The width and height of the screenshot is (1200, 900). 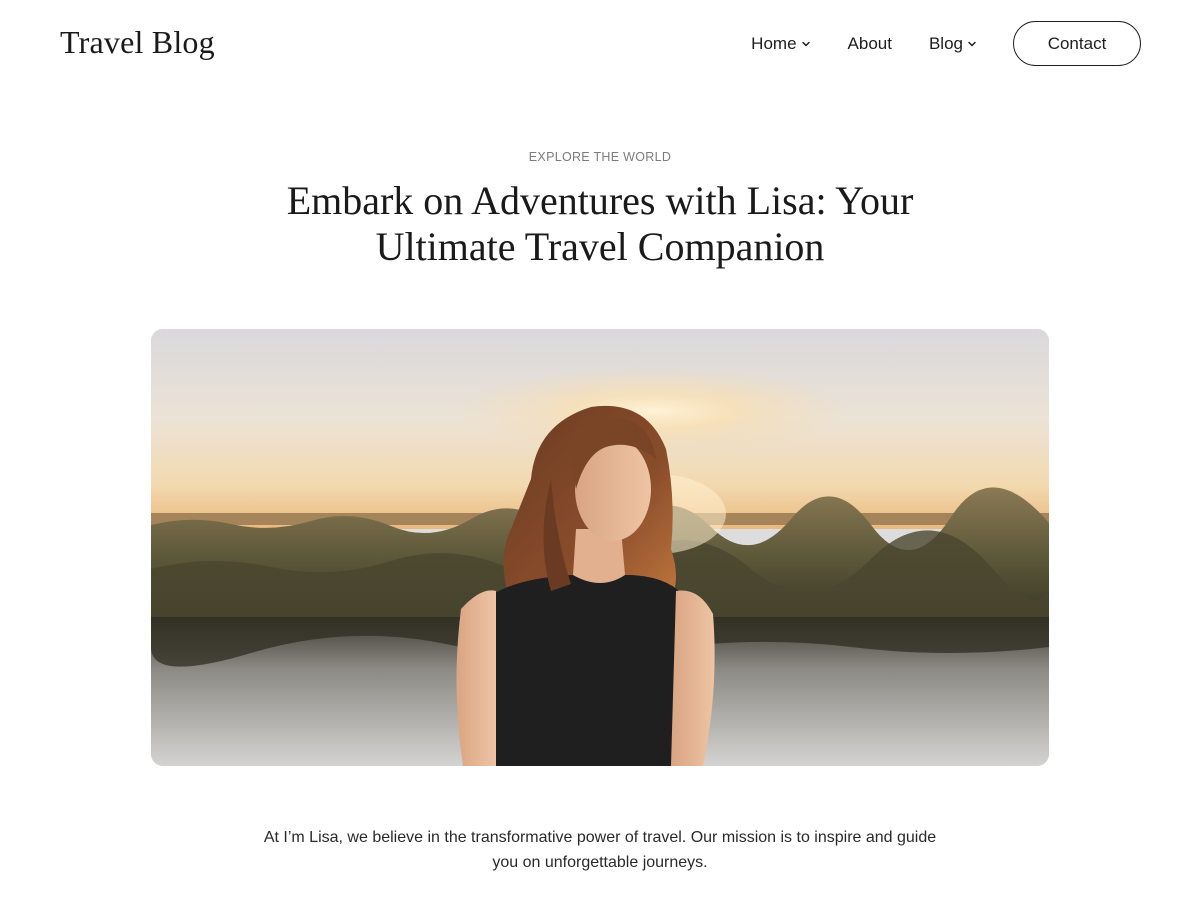 What do you see at coordinates (774, 43) in the screenshot?
I see `nav-item-label: Home` at bounding box center [774, 43].